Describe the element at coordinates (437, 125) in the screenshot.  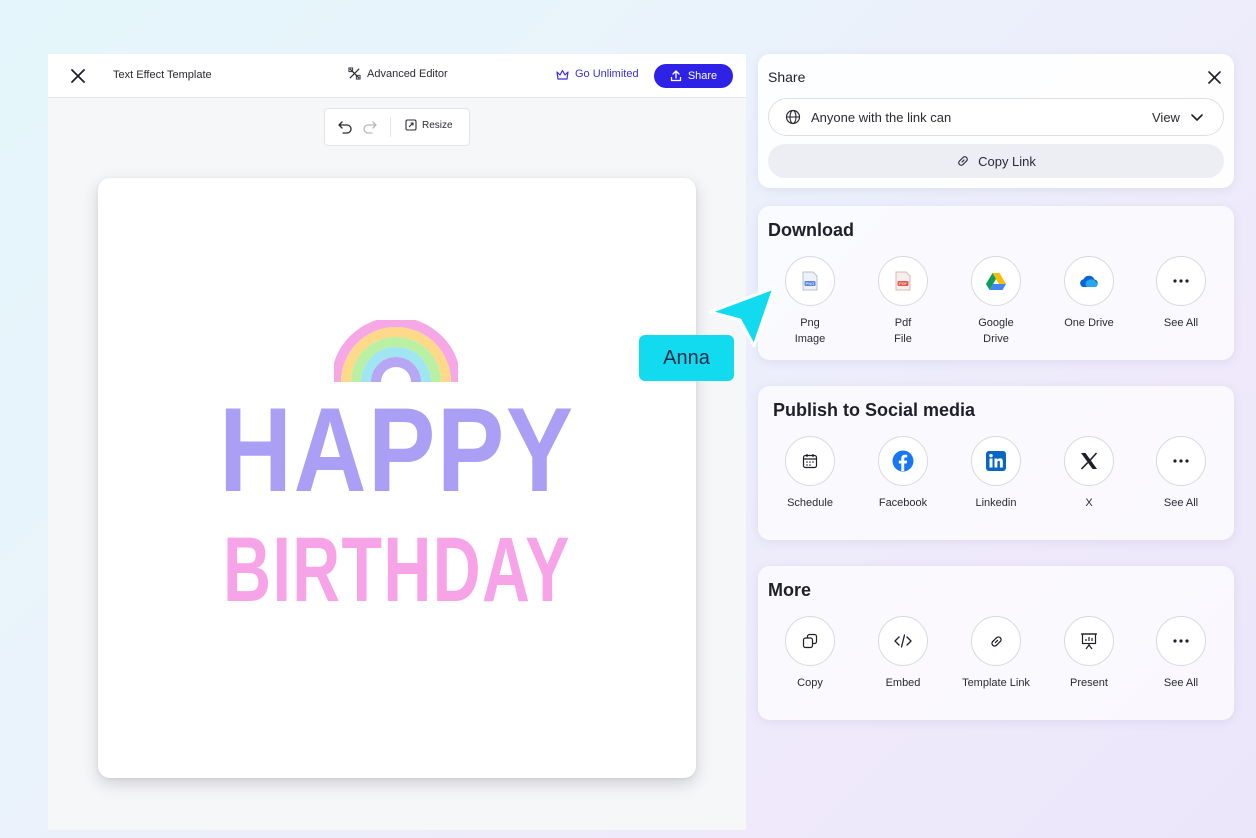
I see `resize-label: Resize` at that location.